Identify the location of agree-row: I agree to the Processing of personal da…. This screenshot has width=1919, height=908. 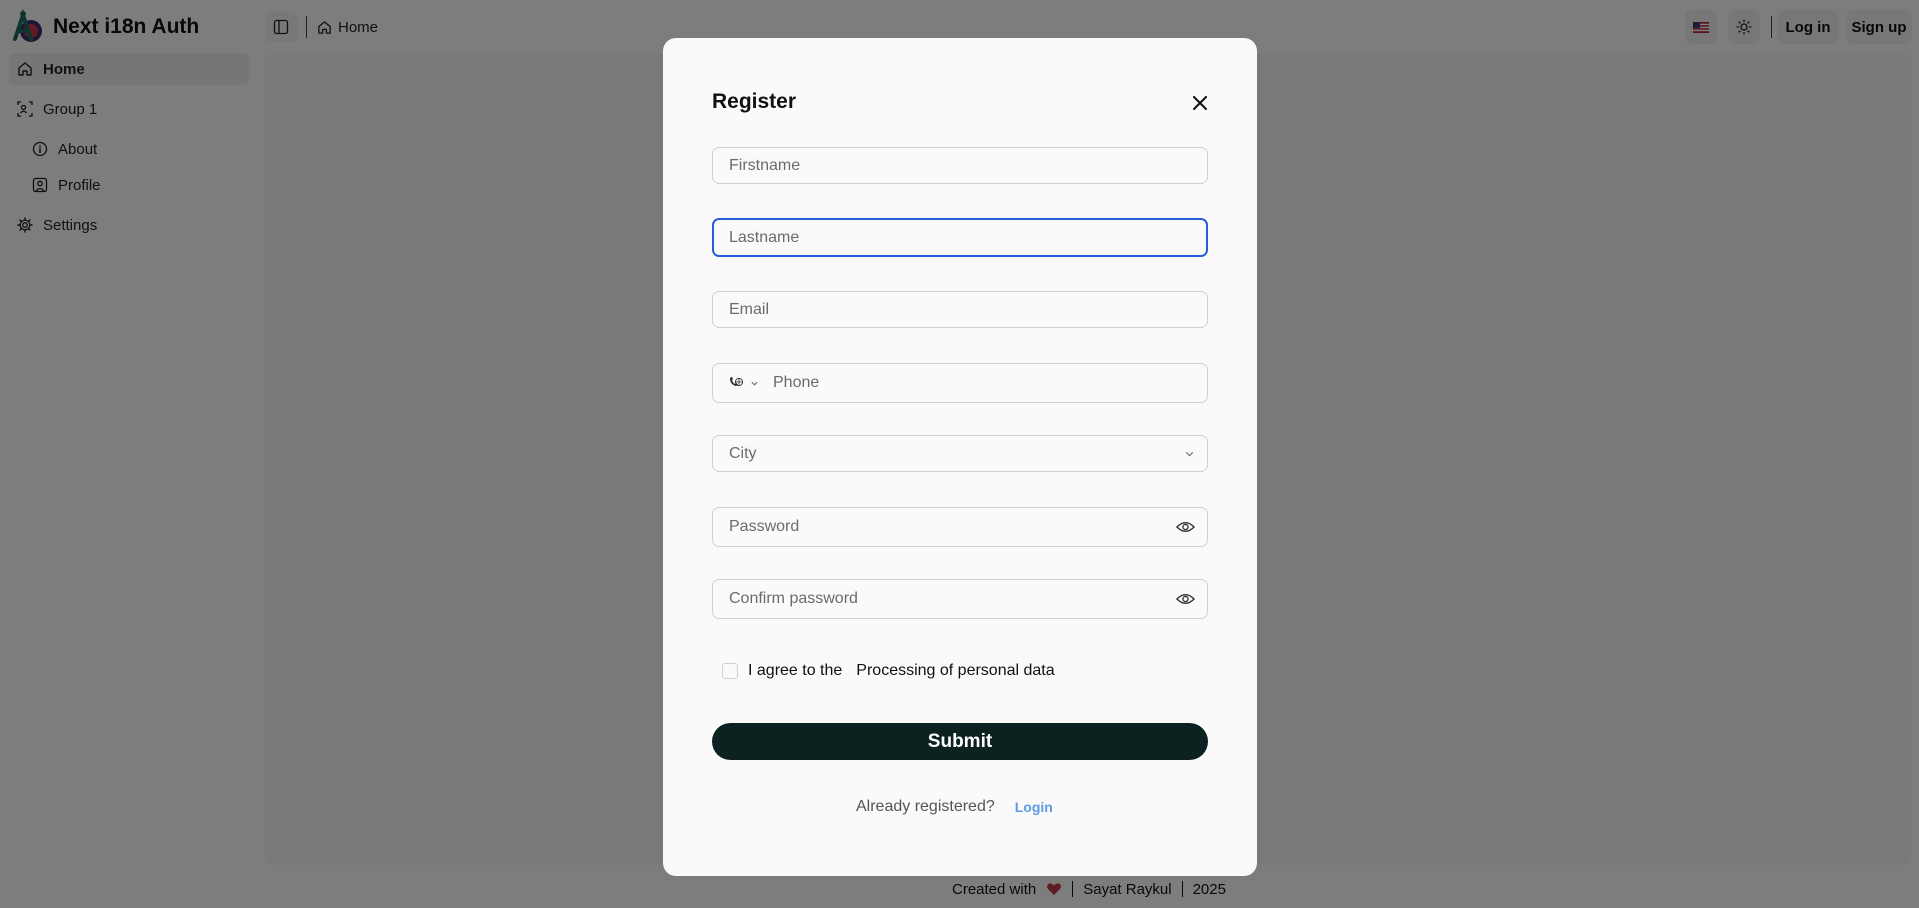
(888, 671).